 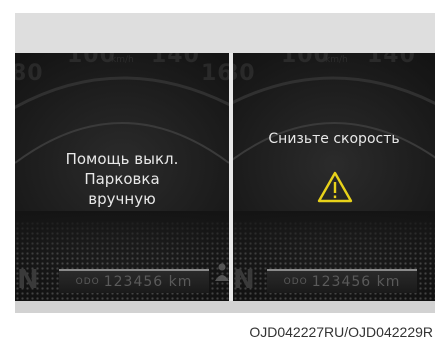 What do you see at coordinates (334, 139) in the screenshot?
I see `slow-down-message: Снизьте скорость` at bounding box center [334, 139].